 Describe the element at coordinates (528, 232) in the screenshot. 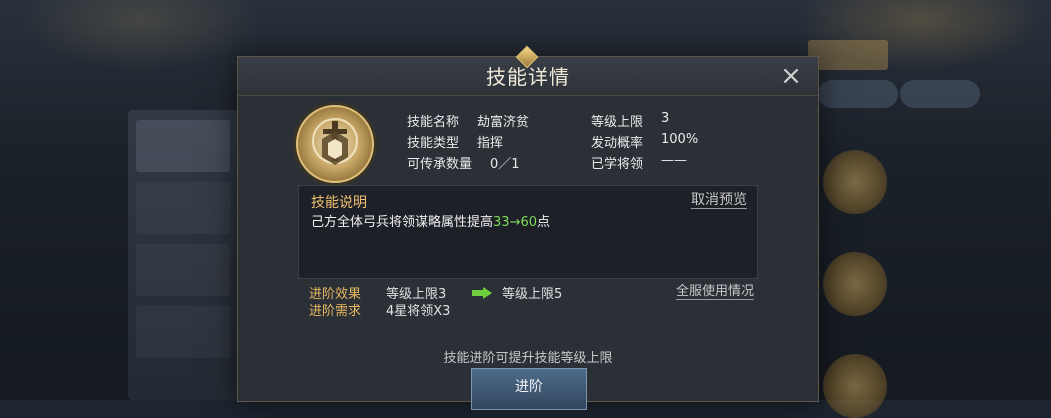

I see `skill-description-box: 技能说明 取消预览 己方全体弓兵将领谋略属性提高33→60点` at that location.